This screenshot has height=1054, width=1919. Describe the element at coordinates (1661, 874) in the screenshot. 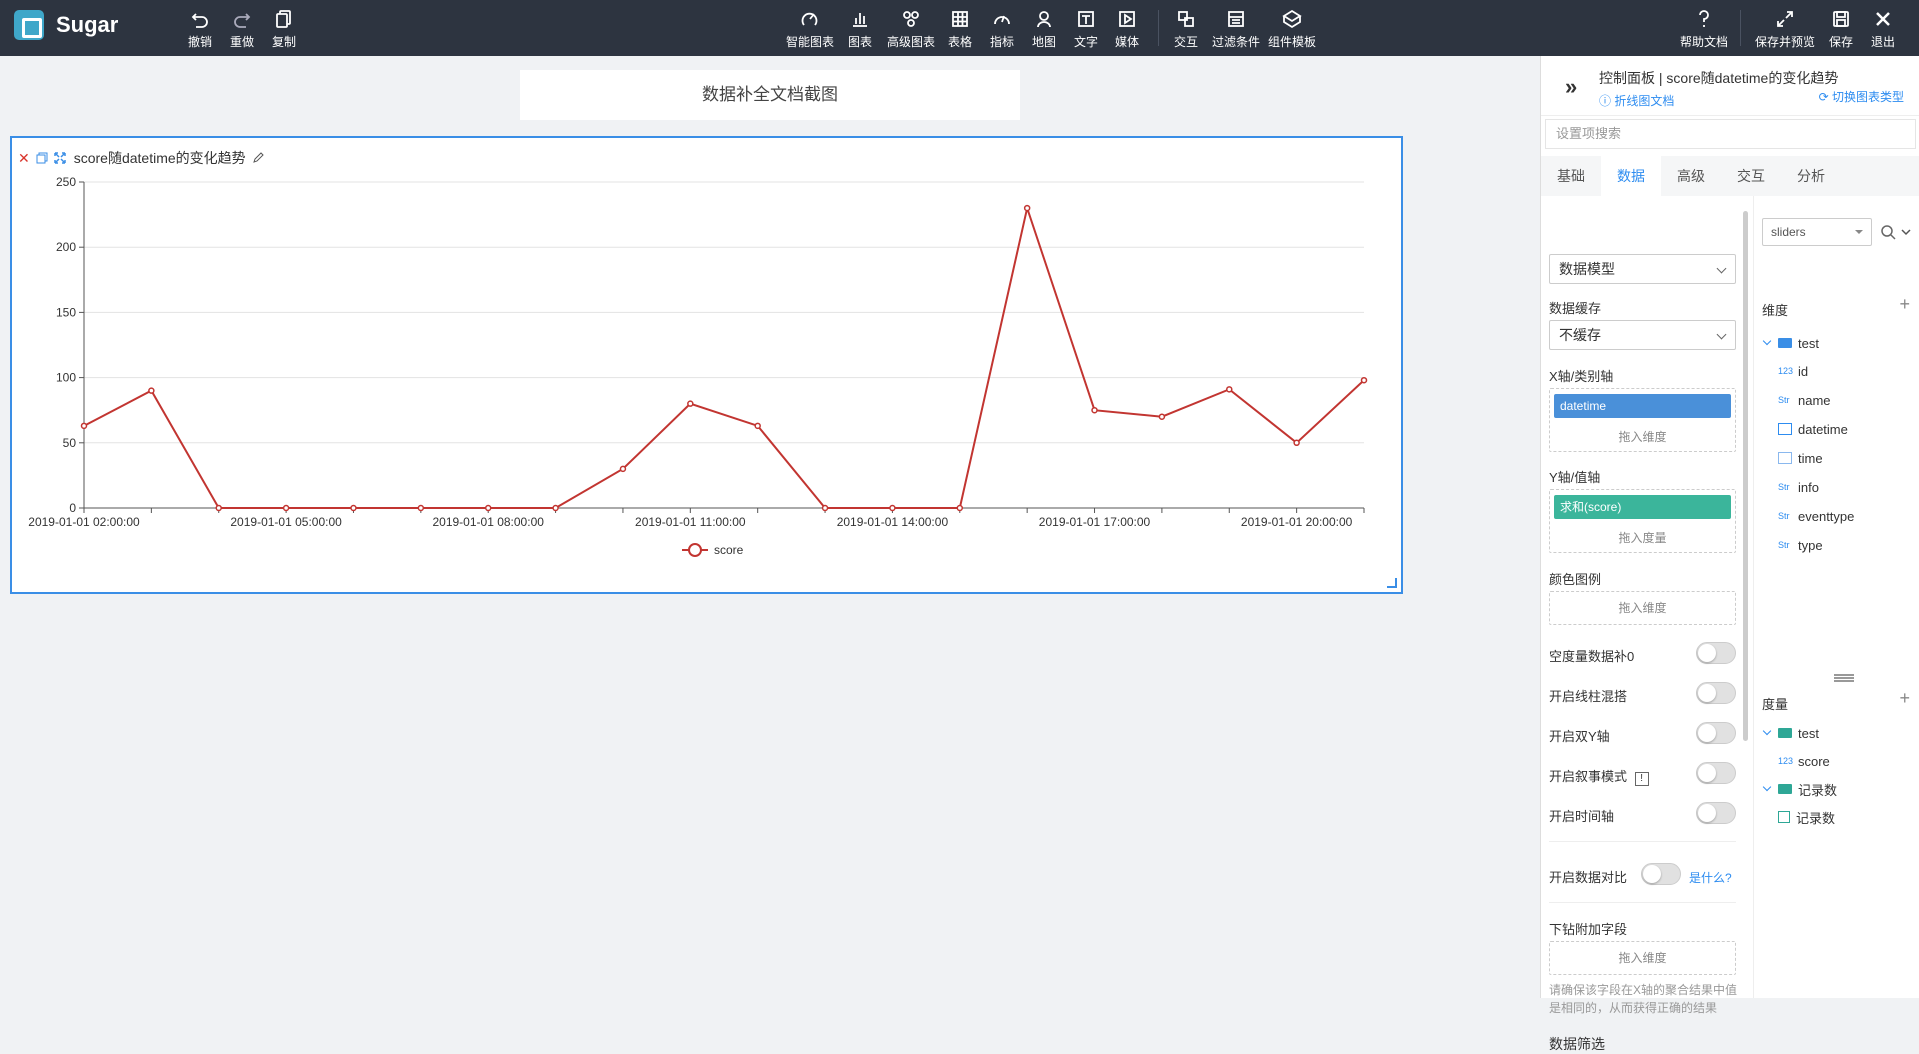

I see `data-compare-toggle` at that location.